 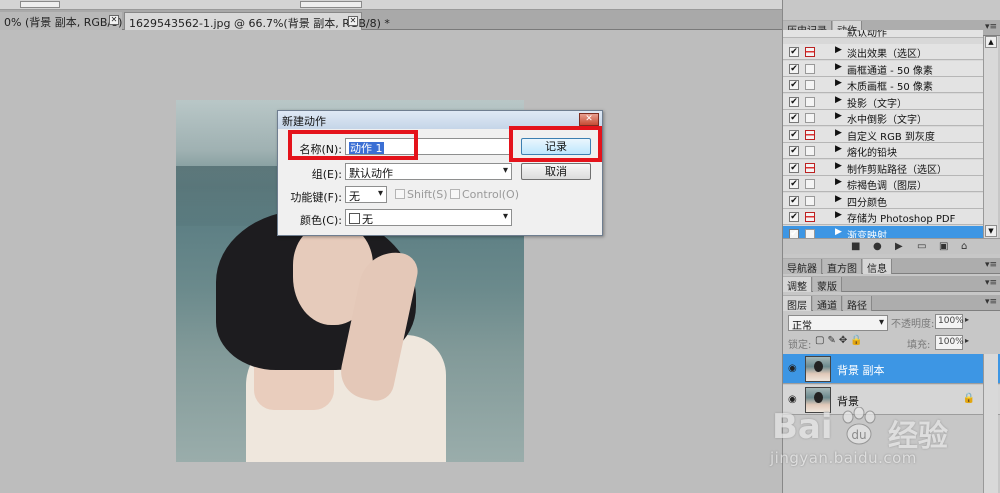 I want to click on new-action-icon: ▣, so click(x=943, y=246).